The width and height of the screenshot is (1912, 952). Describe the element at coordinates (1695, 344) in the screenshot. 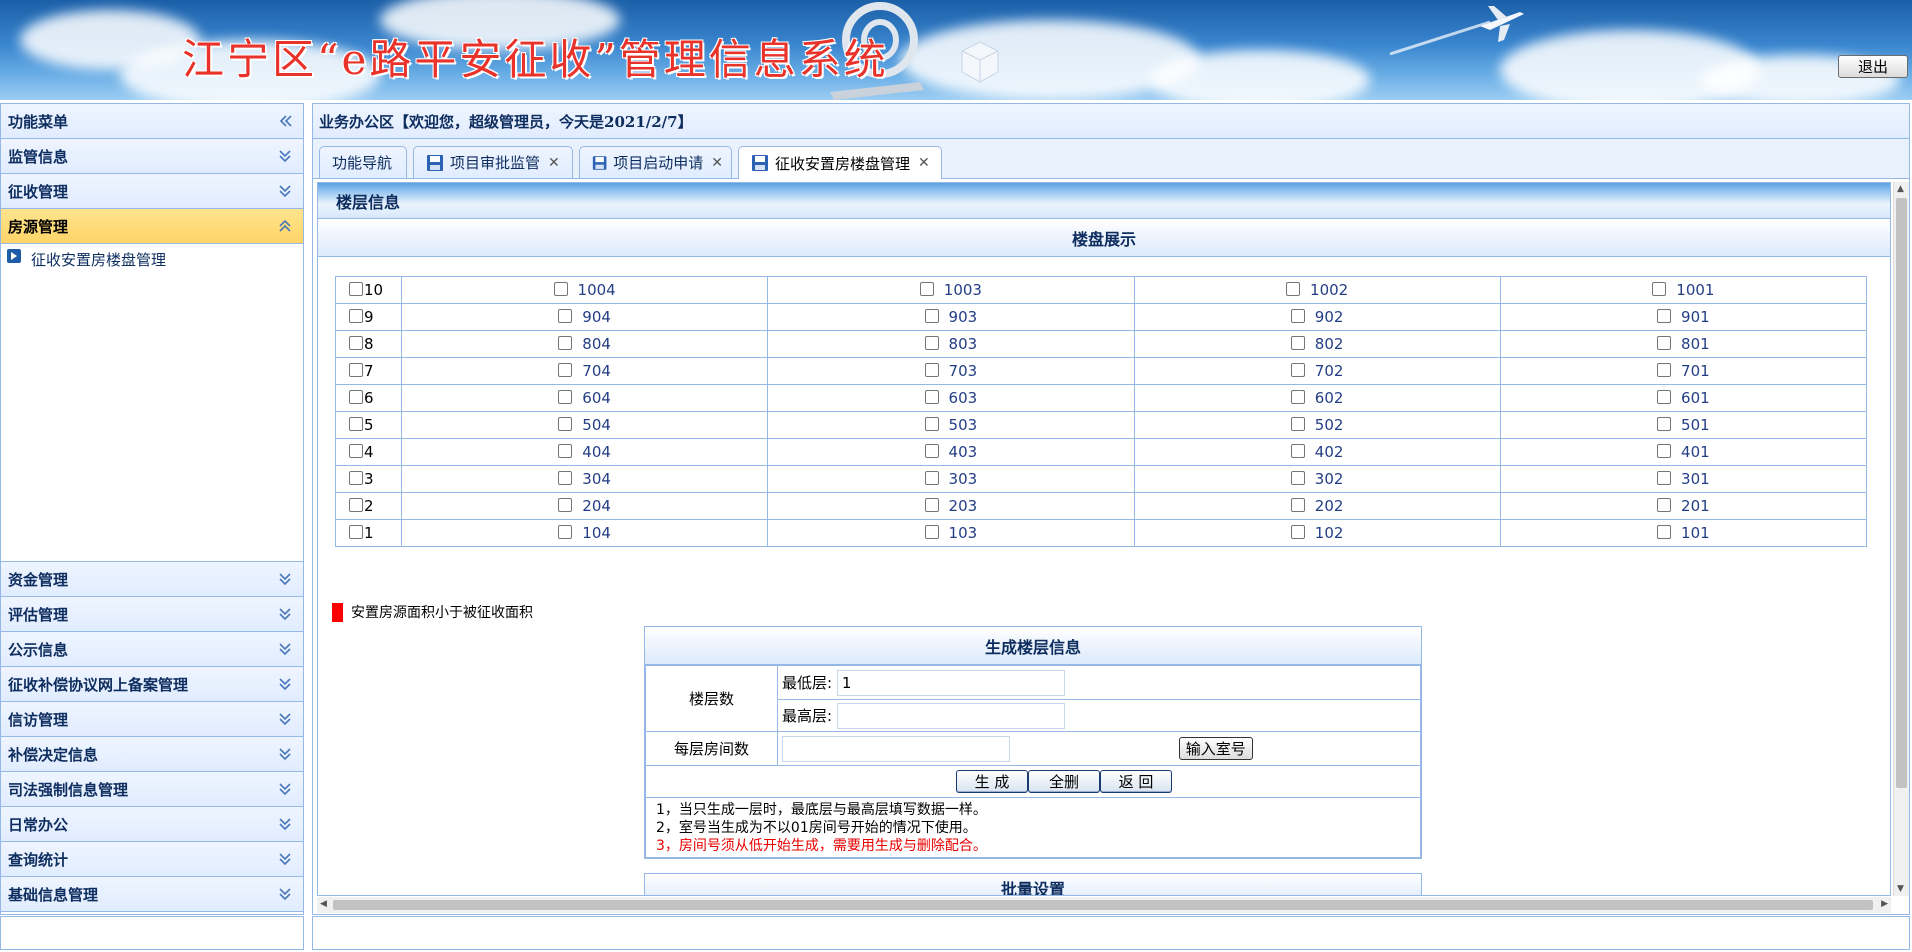

I see `room-number: 801` at that location.